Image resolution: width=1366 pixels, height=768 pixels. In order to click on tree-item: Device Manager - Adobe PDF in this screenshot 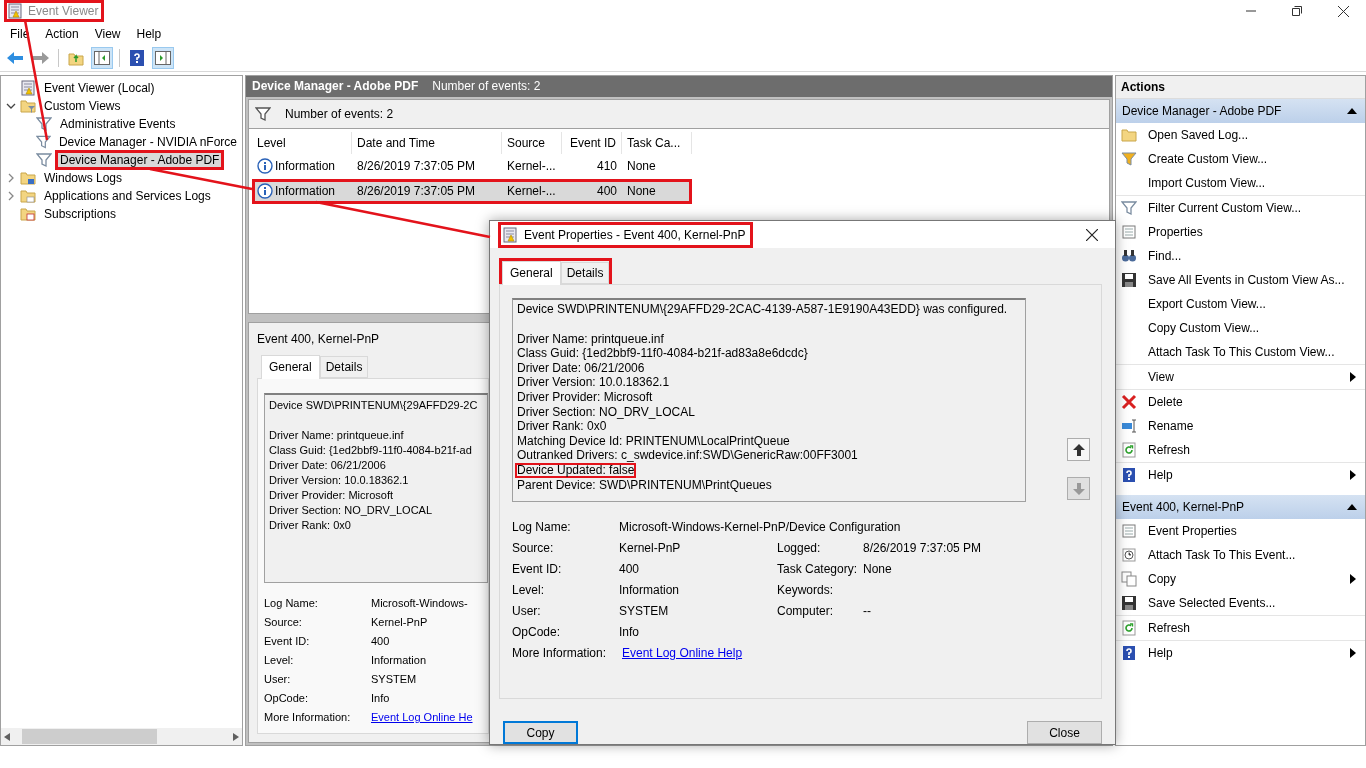, I will do `click(140, 160)`.